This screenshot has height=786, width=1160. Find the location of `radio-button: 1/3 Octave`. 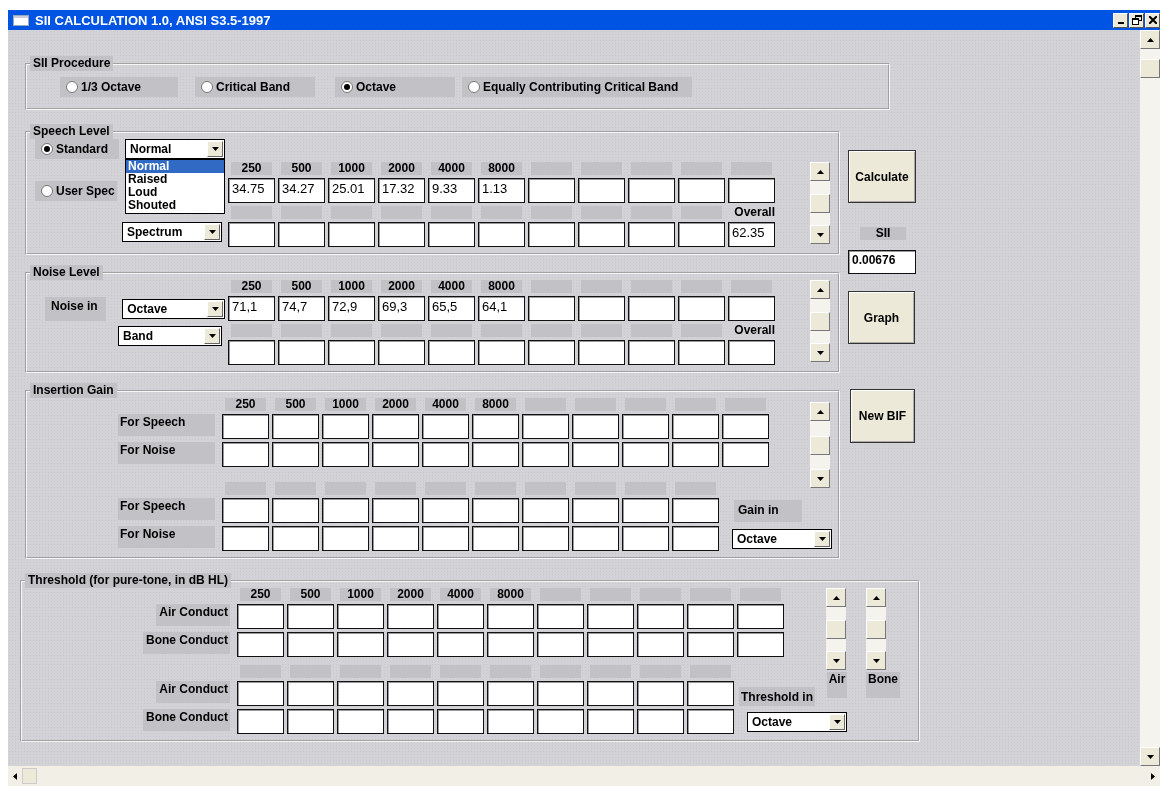

radio-button: 1/3 Octave is located at coordinates (119, 87).